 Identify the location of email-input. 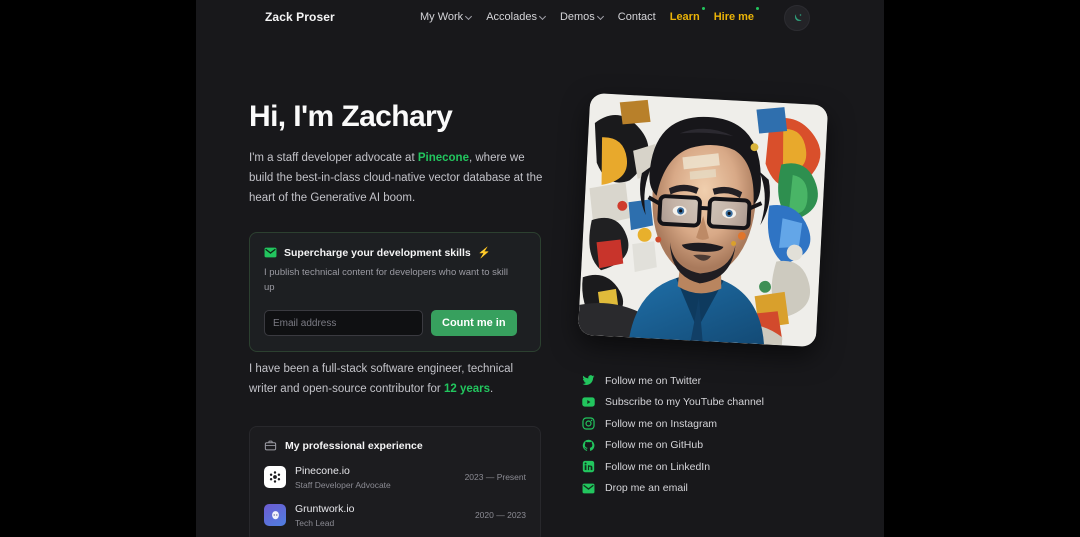
(343, 323).